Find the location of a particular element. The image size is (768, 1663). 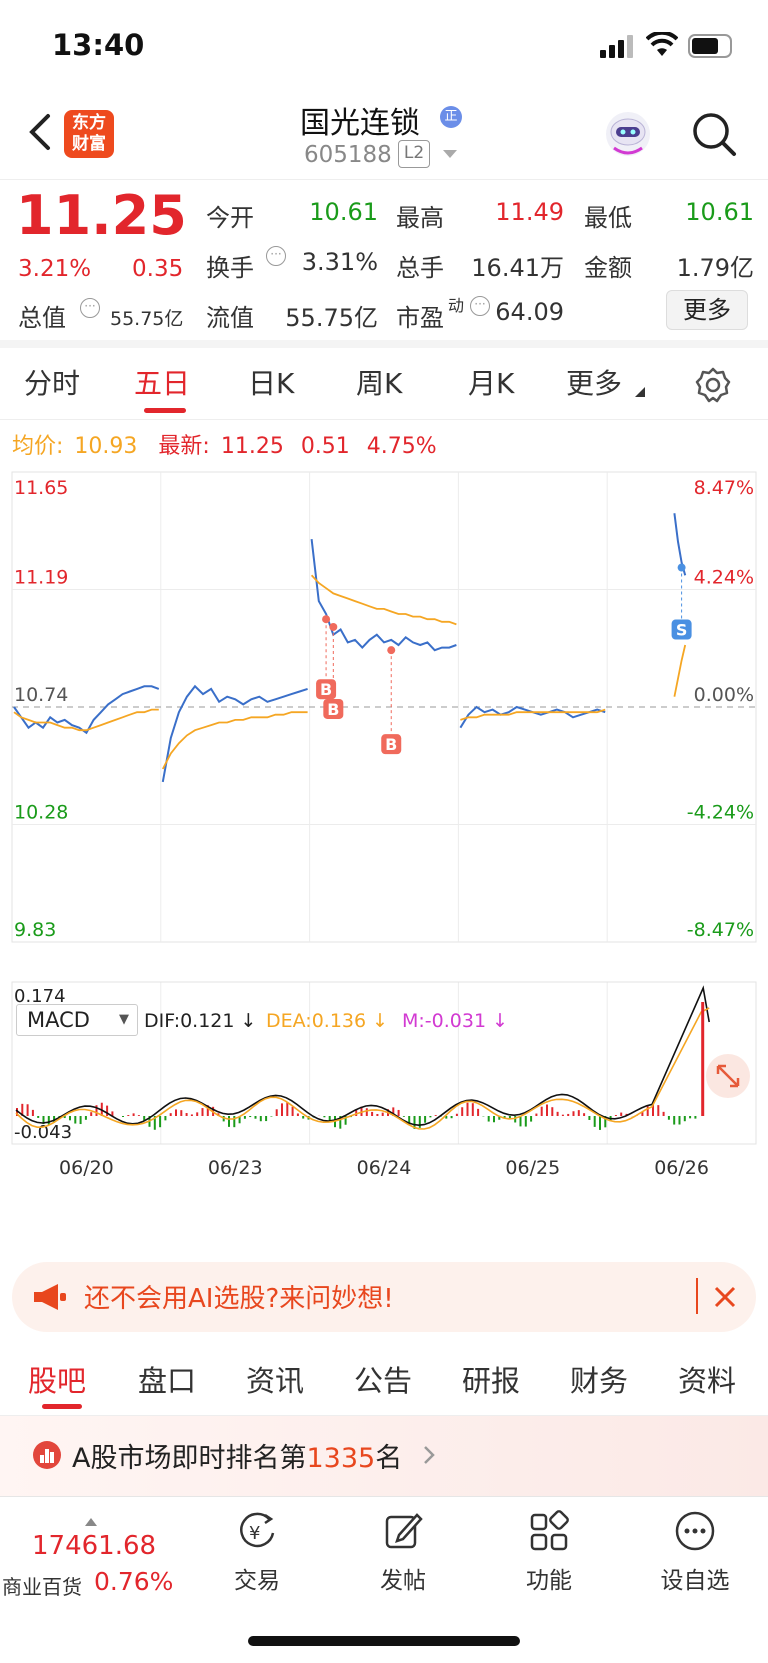

trade-button: ¥ 交易 is located at coordinates (257, 1552).